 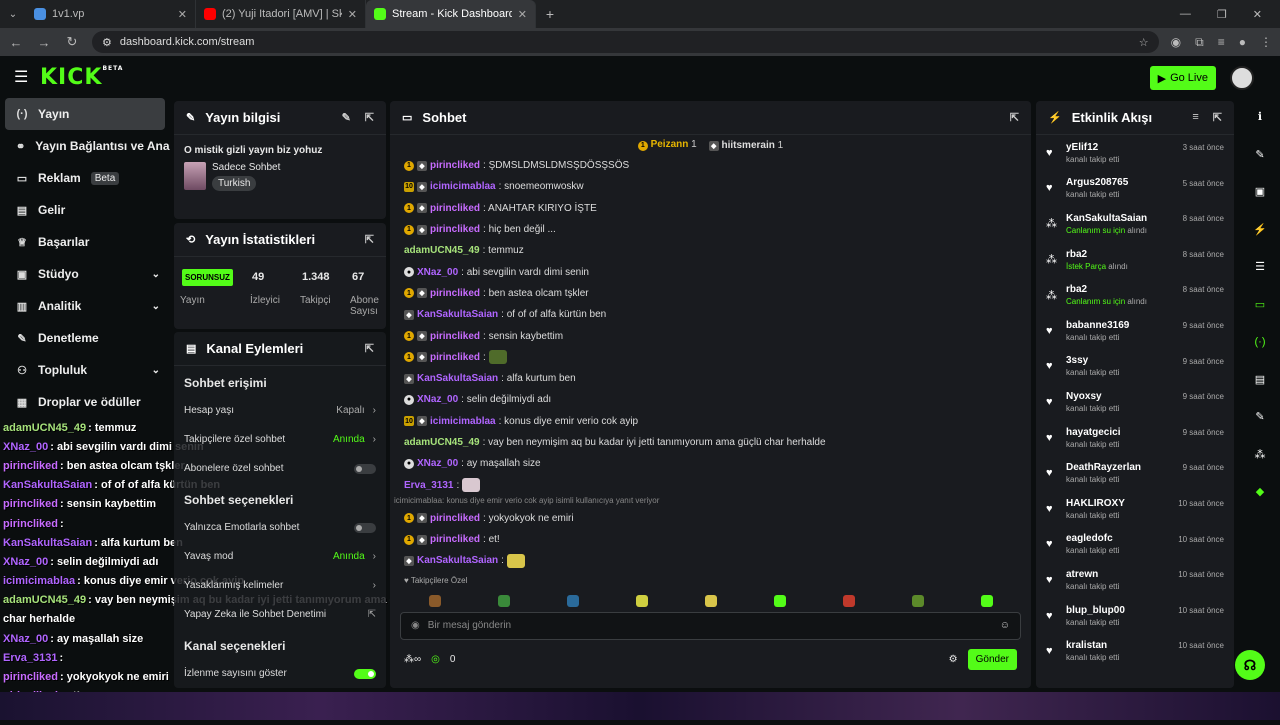 I want to click on avatar, so click(x=1242, y=78).